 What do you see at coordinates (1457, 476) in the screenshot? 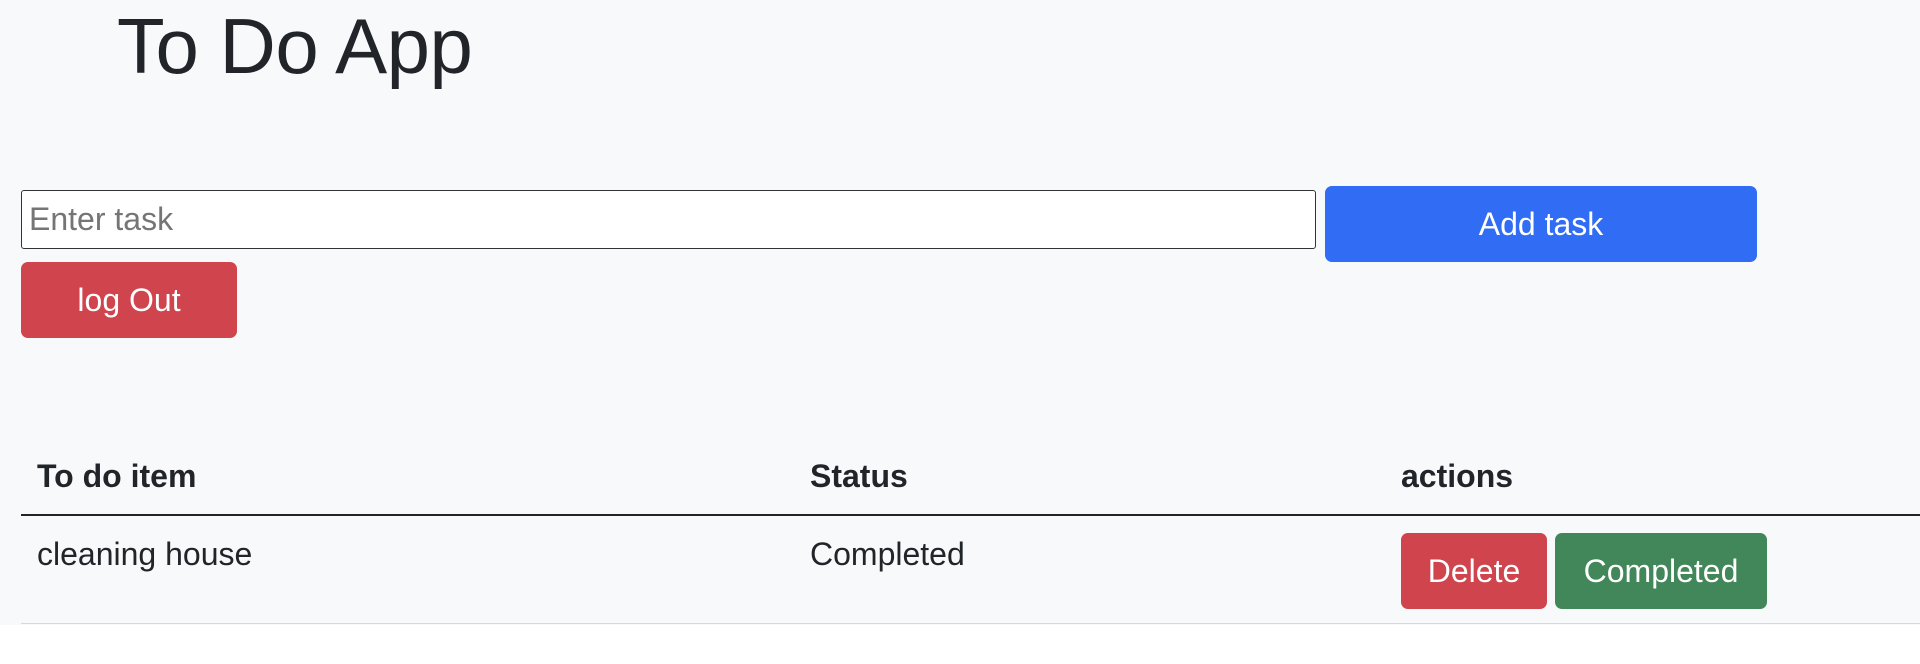
I see `column-header-actions: actions` at bounding box center [1457, 476].